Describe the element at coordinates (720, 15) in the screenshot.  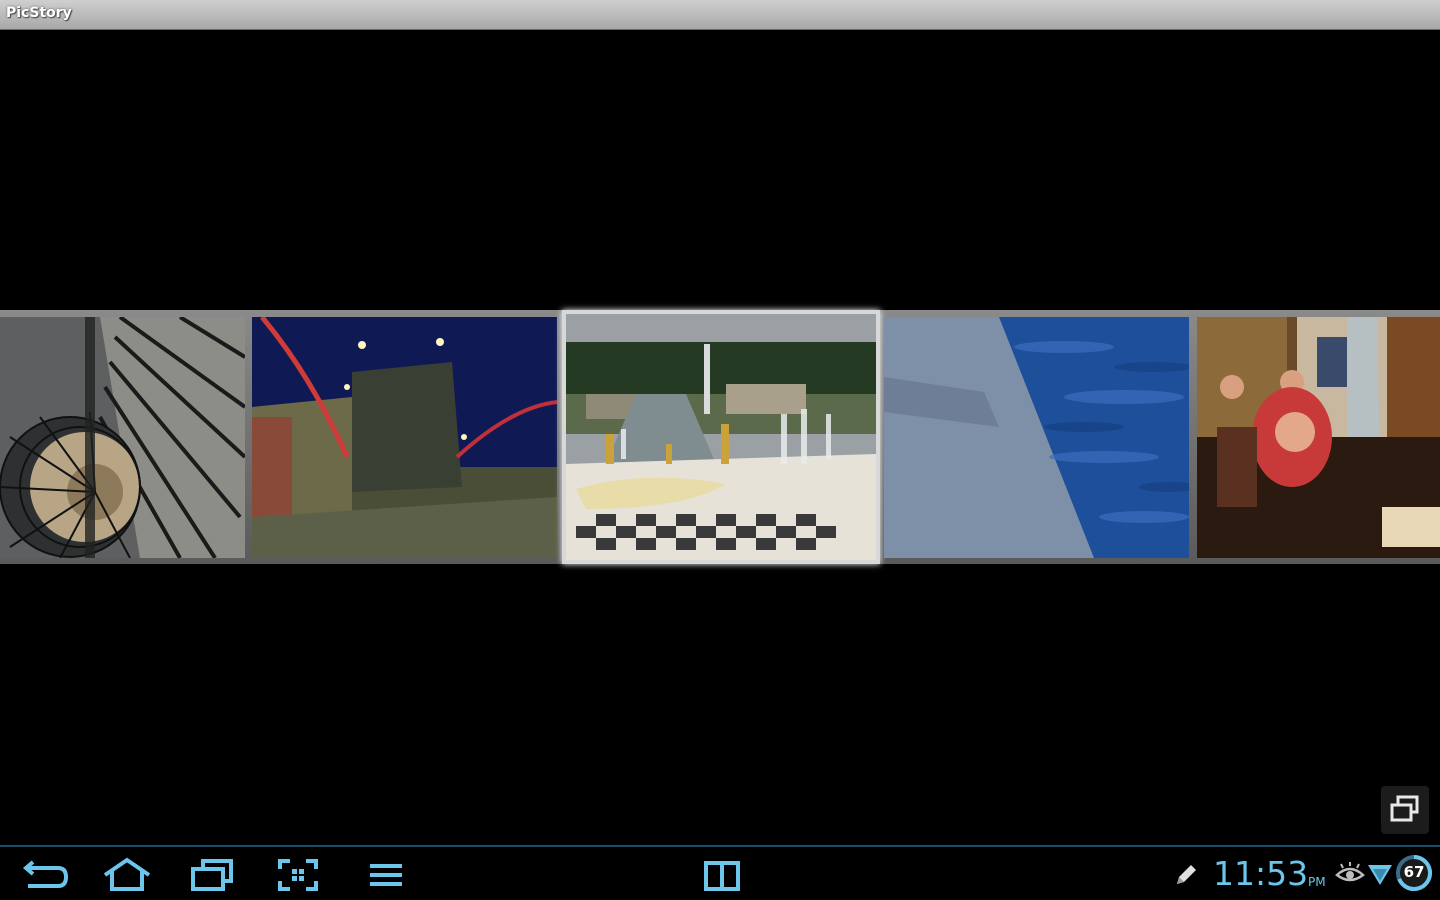
I see `app-title-bar: PicStory` at that location.